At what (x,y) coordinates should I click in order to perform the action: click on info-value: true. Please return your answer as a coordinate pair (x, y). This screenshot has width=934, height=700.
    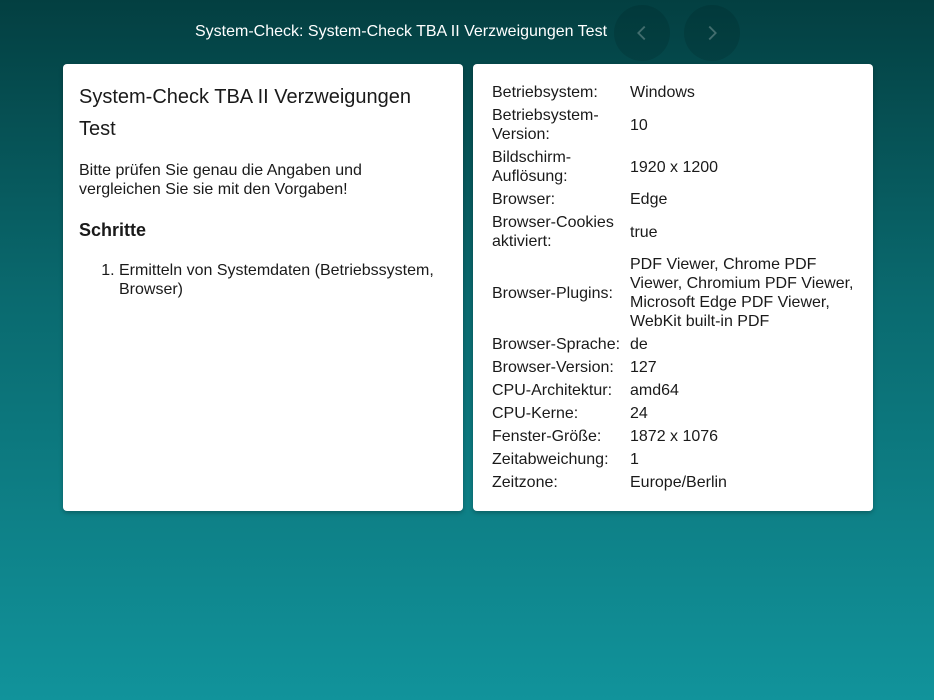
    Looking at the image, I should click on (644, 232).